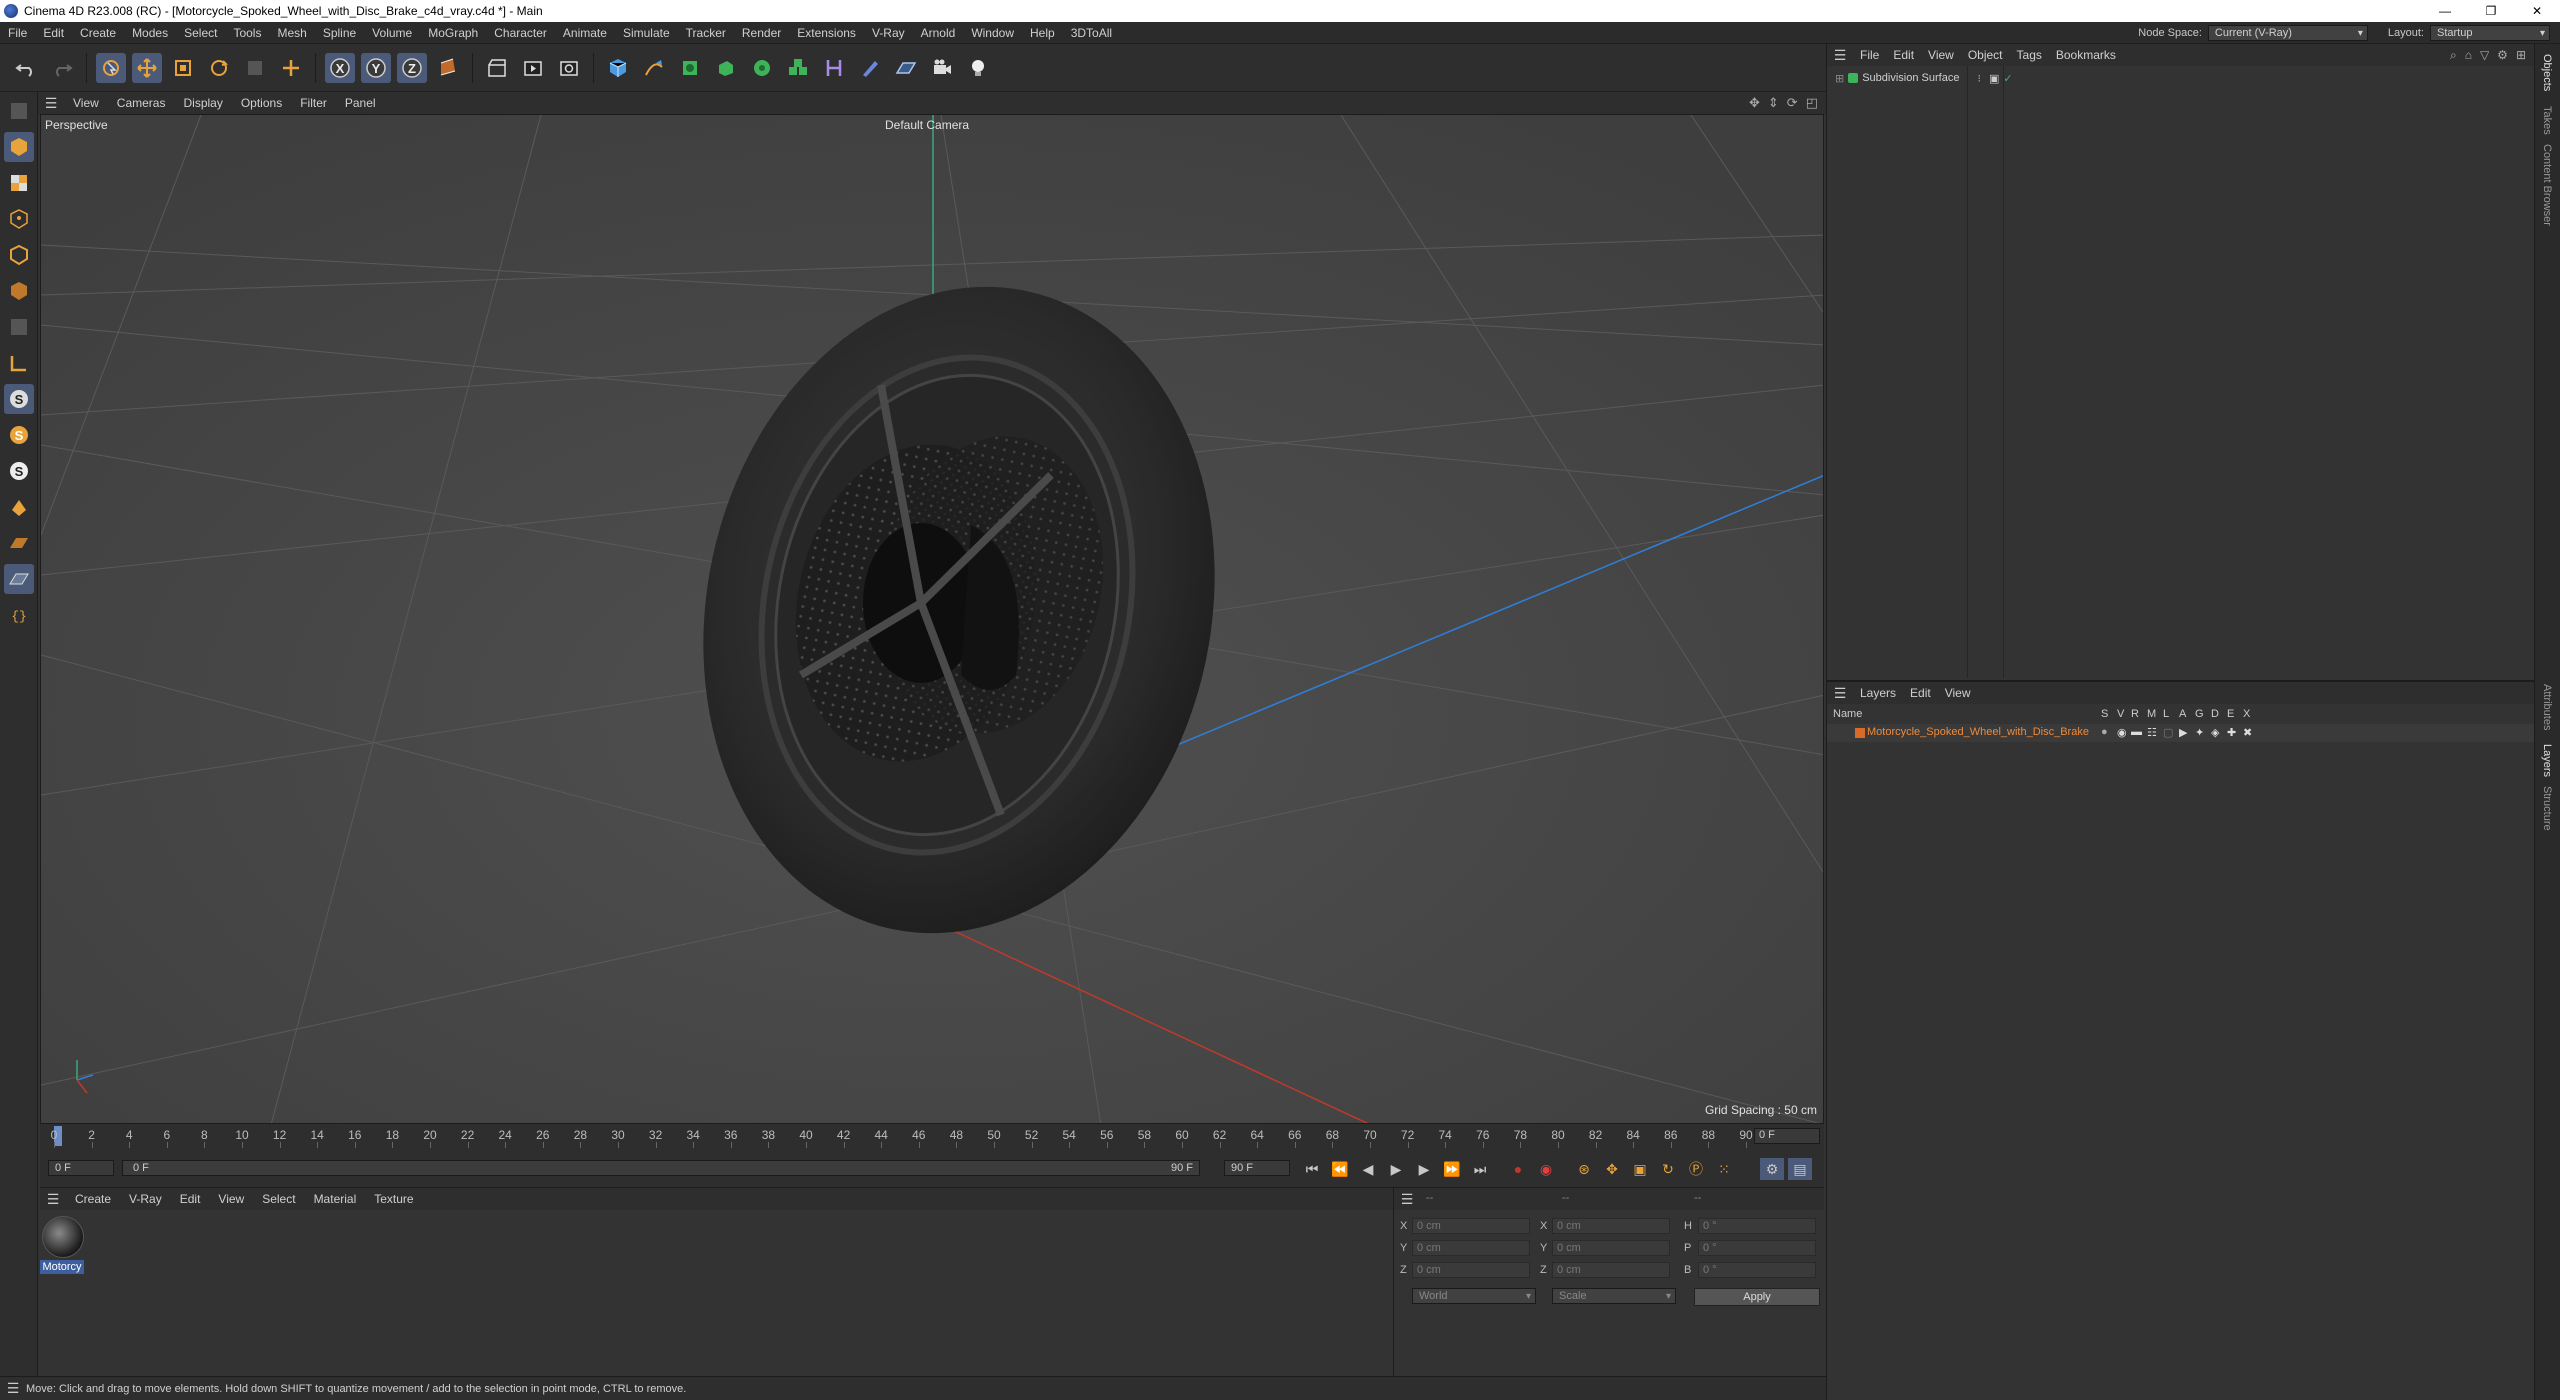  I want to click on status-hamburger-icon: ☰, so click(13, 1388).